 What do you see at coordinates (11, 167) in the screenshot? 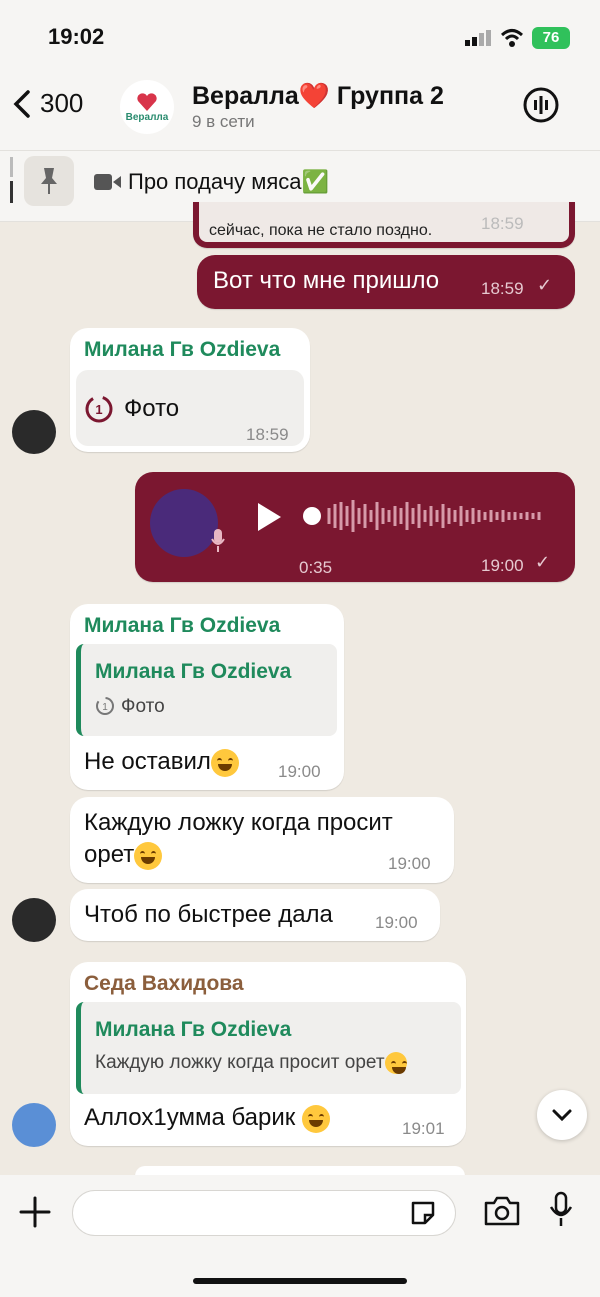
I see `pin-indicator` at bounding box center [11, 167].